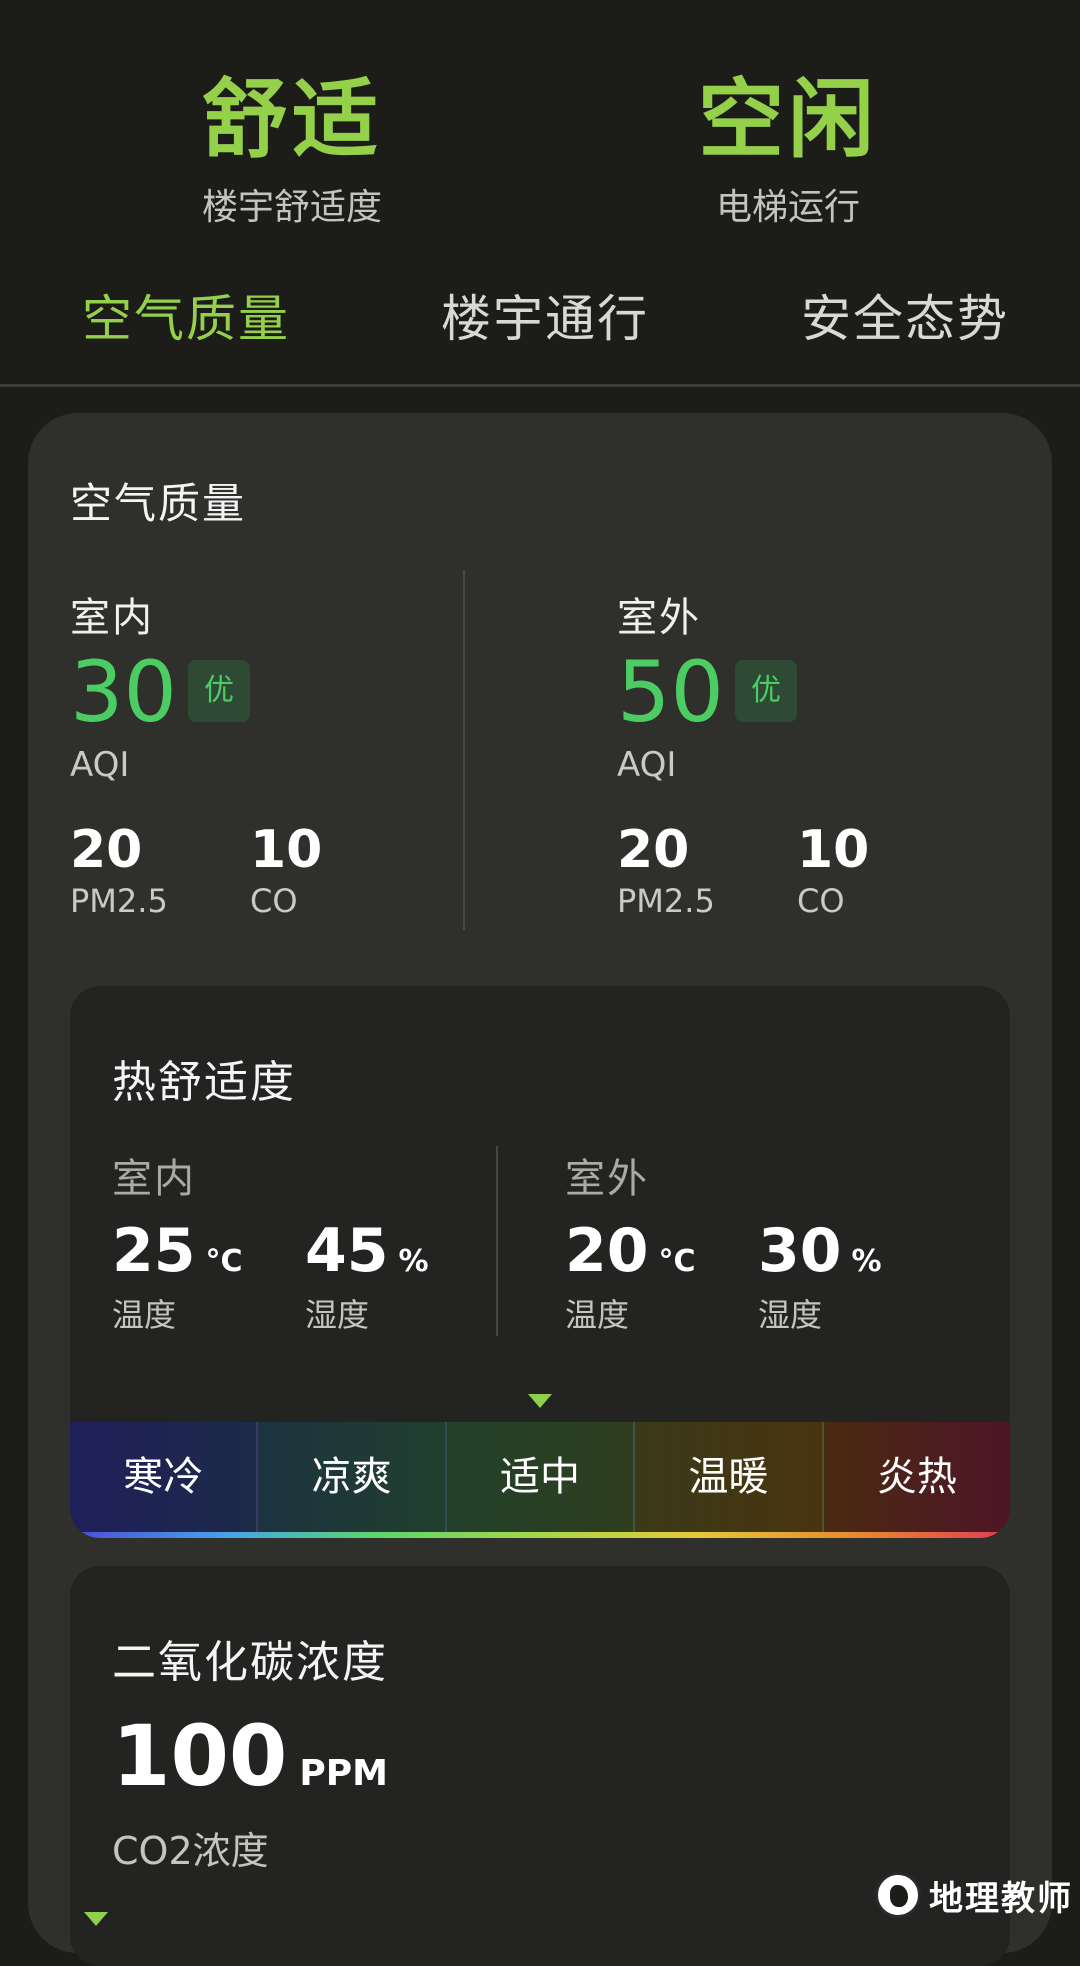 This screenshot has height=1966, width=1080. Describe the element at coordinates (916, 1477) in the screenshot. I see `comfort-scale-hot: 炎热` at that location.